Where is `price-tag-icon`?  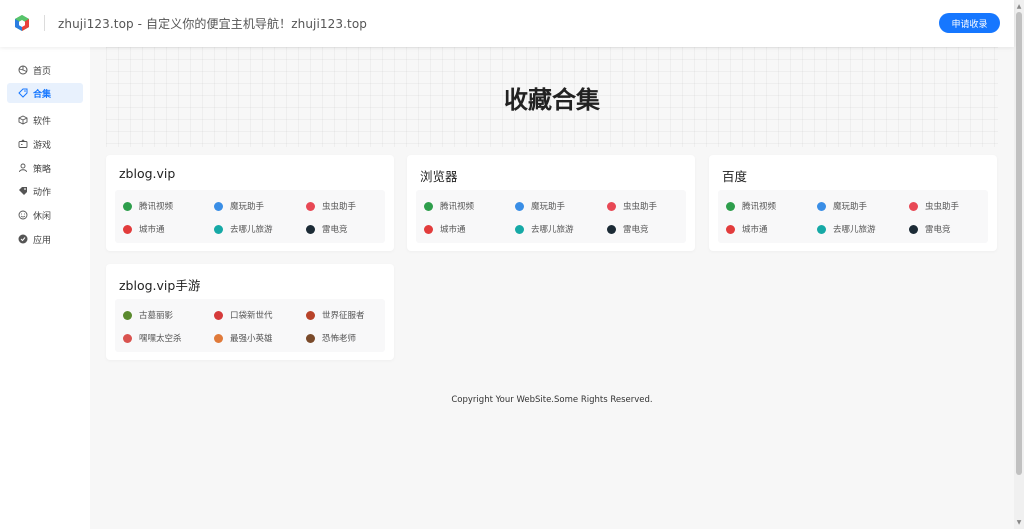
price-tag-icon is located at coordinates (22, 191).